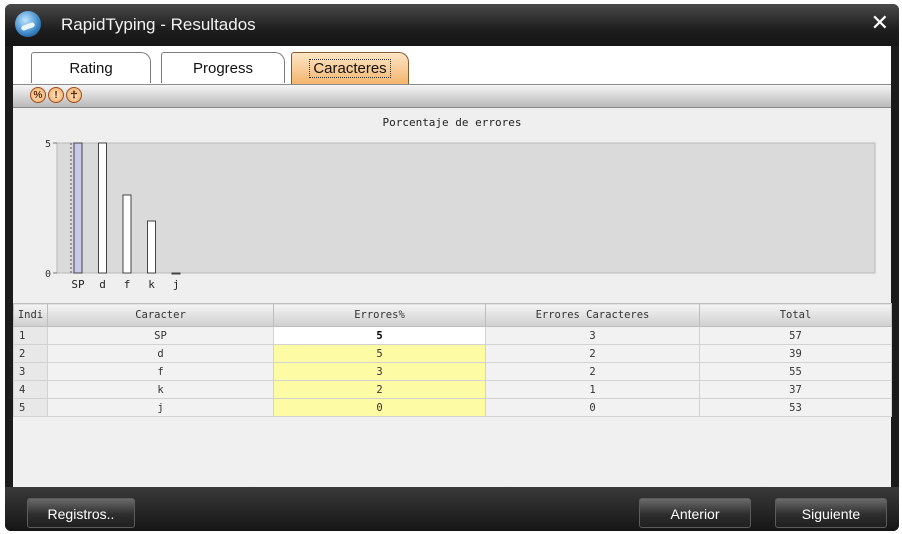 Image resolution: width=902 pixels, height=534 pixels. What do you see at coordinates (452, 509) in the screenshot?
I see `footer-bar: Registros.. Anterior Siguiente` at bounding box center [452, 509].